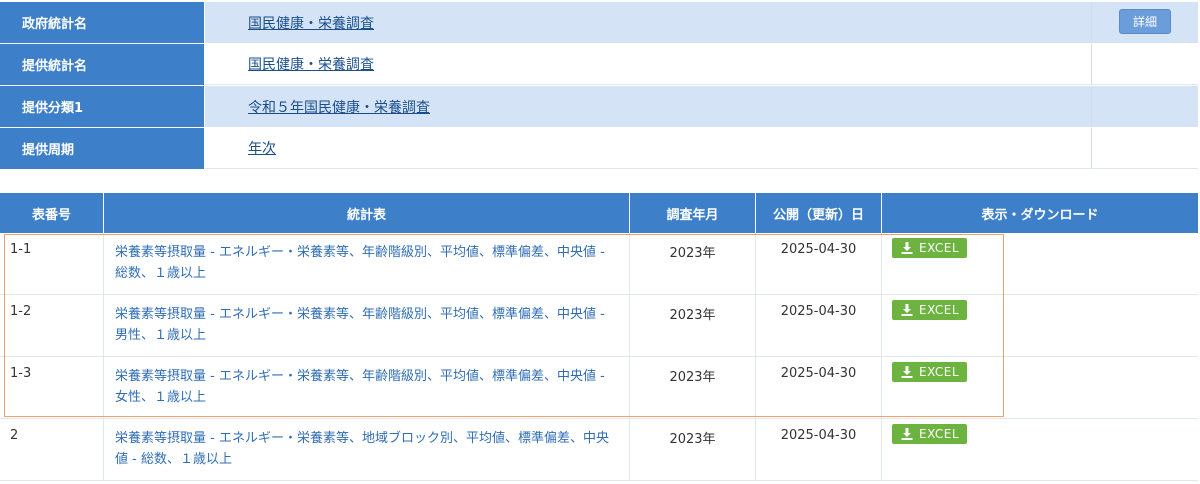 The image size is (1200, 484). I want to click on table-number: 1-1, so click(52, 263).